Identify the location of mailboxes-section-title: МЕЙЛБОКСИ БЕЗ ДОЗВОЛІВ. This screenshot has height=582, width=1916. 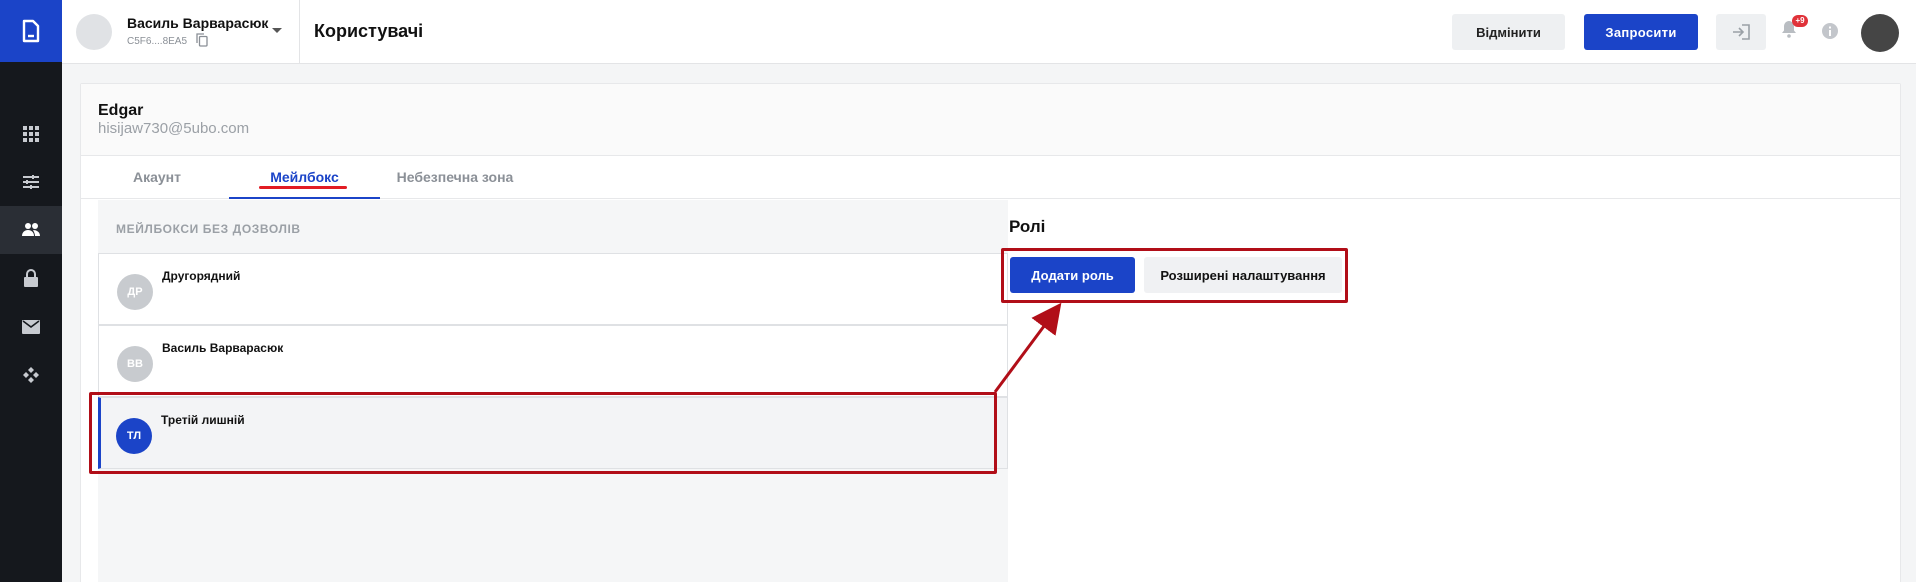
(208, 229).